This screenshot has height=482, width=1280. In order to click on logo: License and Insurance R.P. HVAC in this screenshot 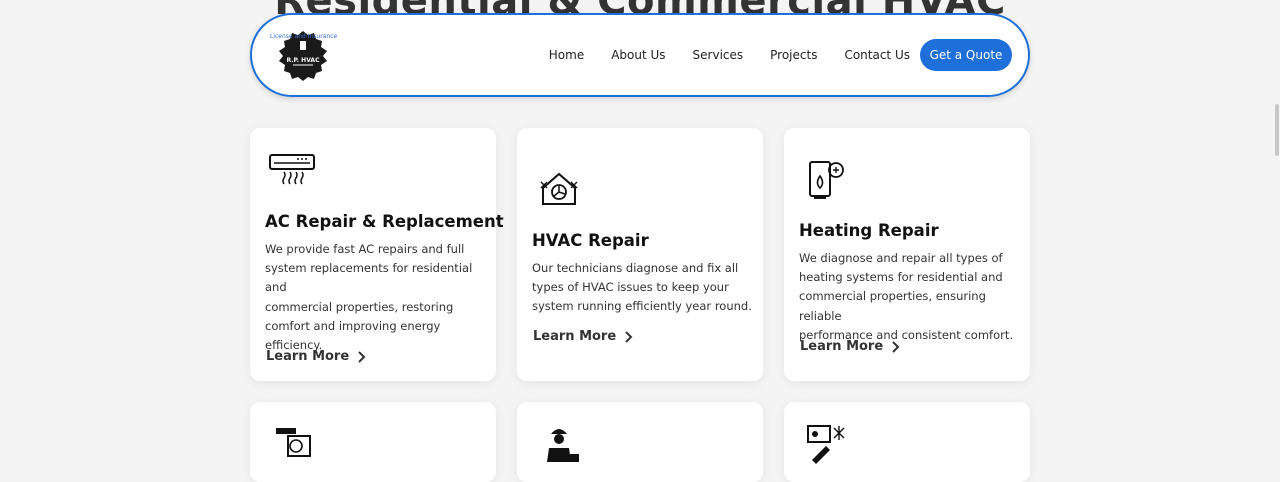, I will do `click(306, 57)`.